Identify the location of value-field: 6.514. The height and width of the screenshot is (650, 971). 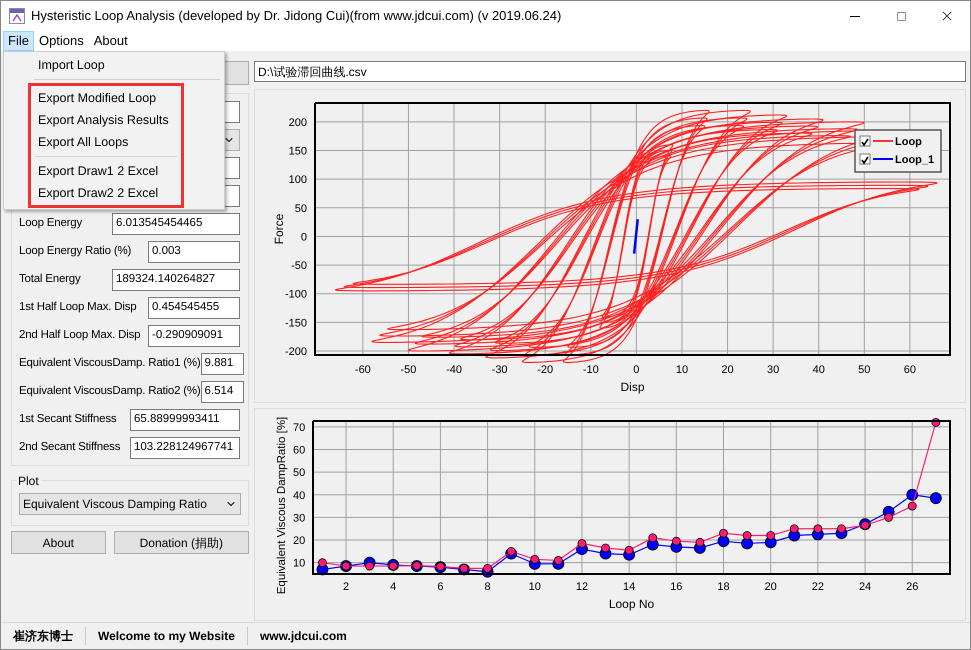
(222, 392).